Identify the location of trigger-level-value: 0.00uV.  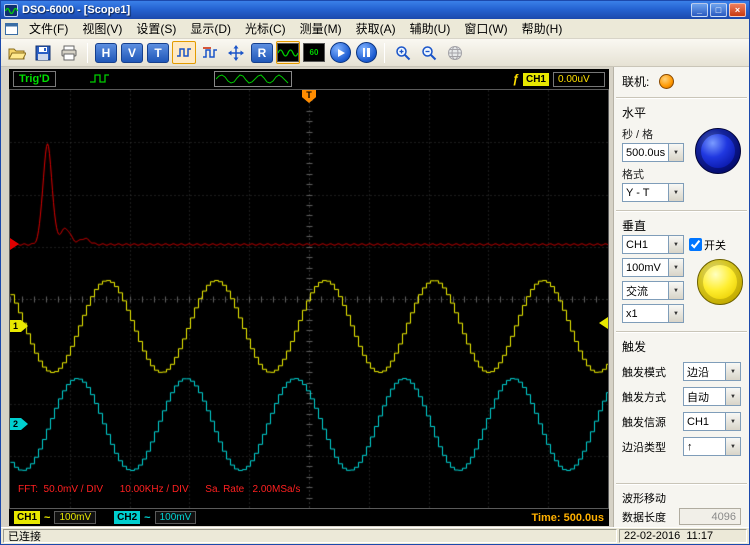
(579, 79).